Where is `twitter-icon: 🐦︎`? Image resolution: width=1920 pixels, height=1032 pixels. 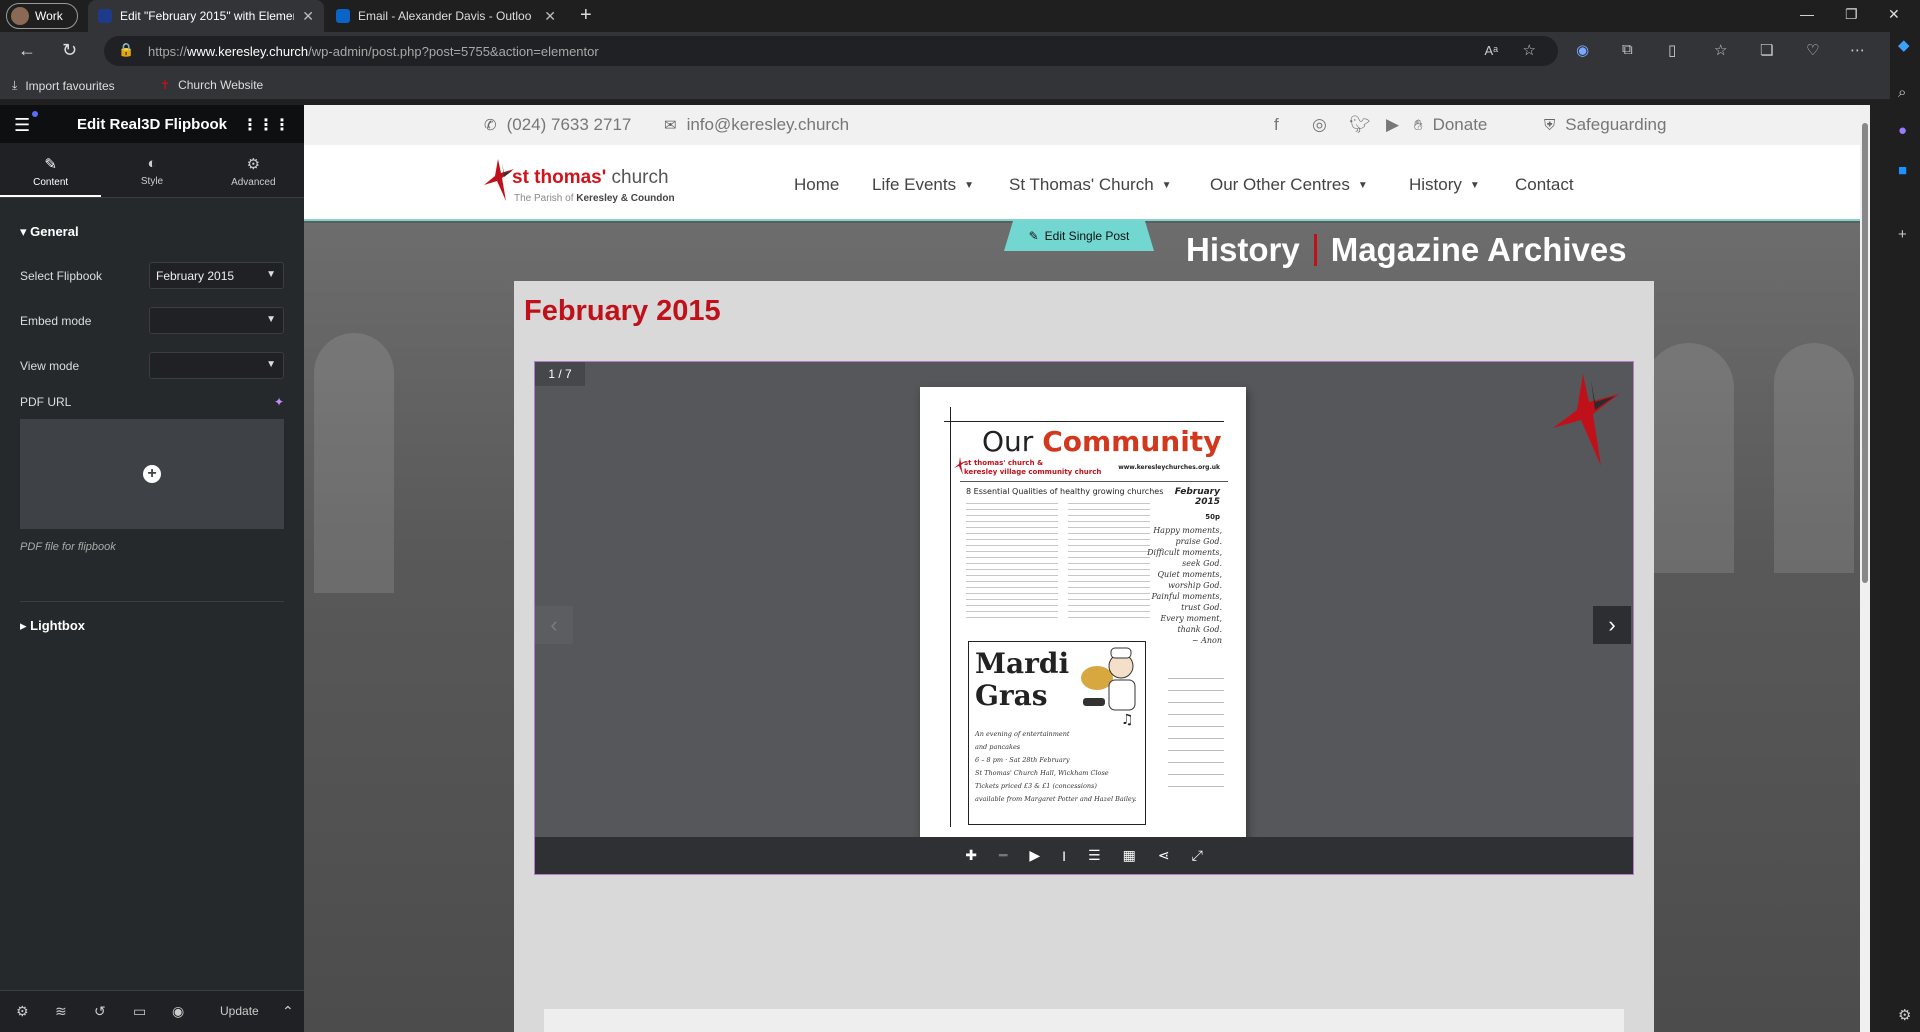 twitter-icon: 🐦︎ is located at coordinates (1360, 125).